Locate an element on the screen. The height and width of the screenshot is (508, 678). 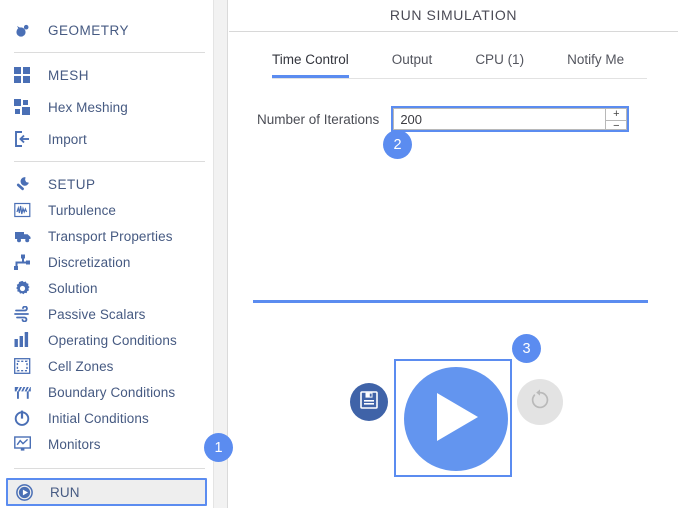
sidebar-item-label: GEOMETRY is located at coordinates (89, 30).